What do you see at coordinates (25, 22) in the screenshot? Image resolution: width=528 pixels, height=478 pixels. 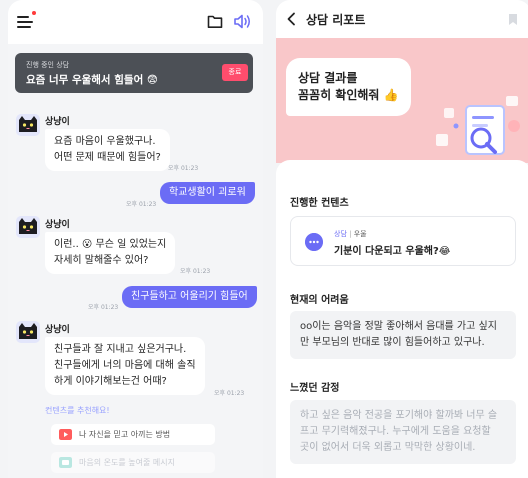 I see `menu-icon` at bounding box center [25, 22].